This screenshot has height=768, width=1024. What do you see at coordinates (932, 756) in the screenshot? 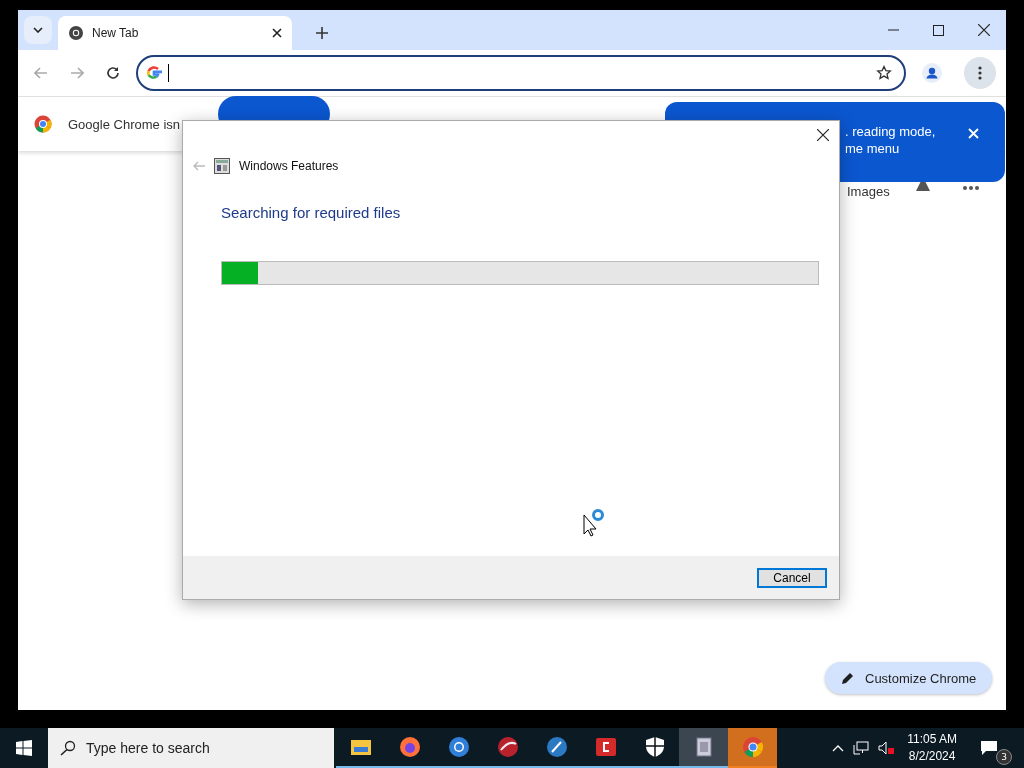
I see `clock-date: 8/2/2024` at bounding box center [932, 756].